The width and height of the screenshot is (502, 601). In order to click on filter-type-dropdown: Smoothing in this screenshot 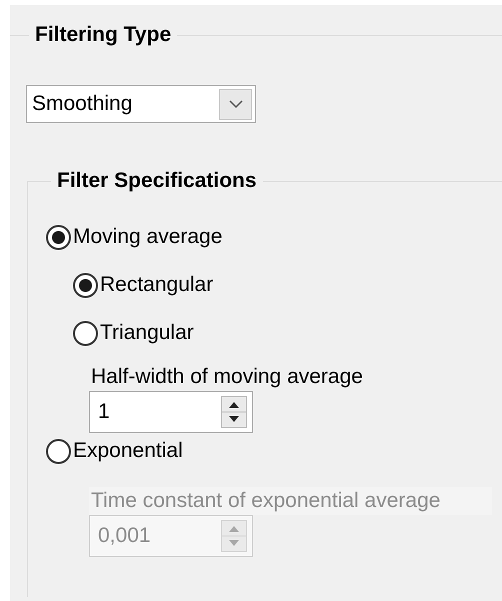, I will do `click(141, 104)`.